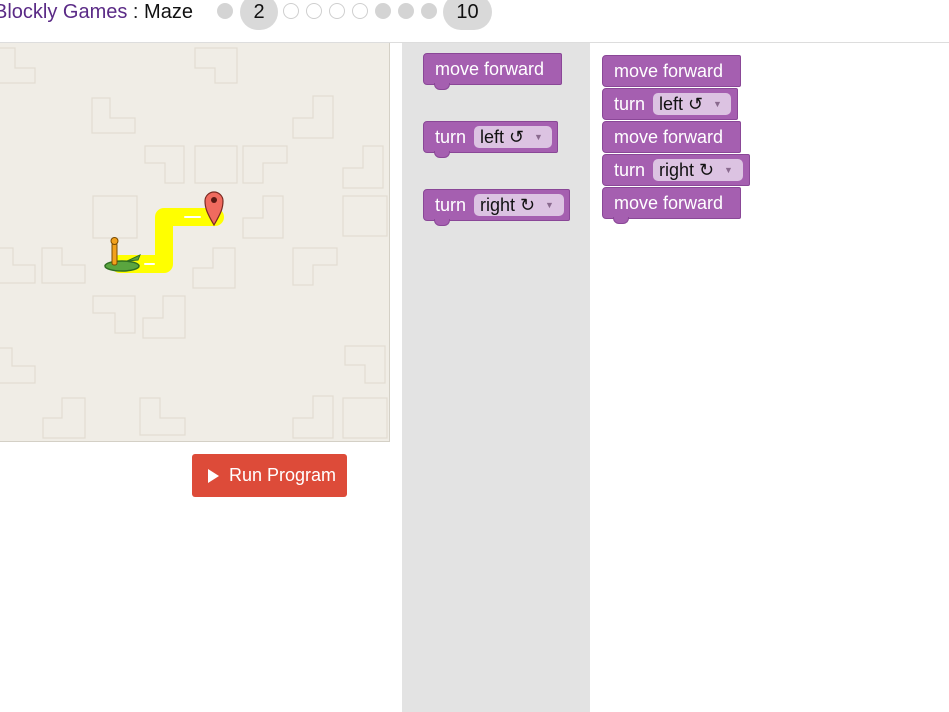  I want to click on toolbox-turn-right-block: turn right ↻ ▼, so click(496, 207).